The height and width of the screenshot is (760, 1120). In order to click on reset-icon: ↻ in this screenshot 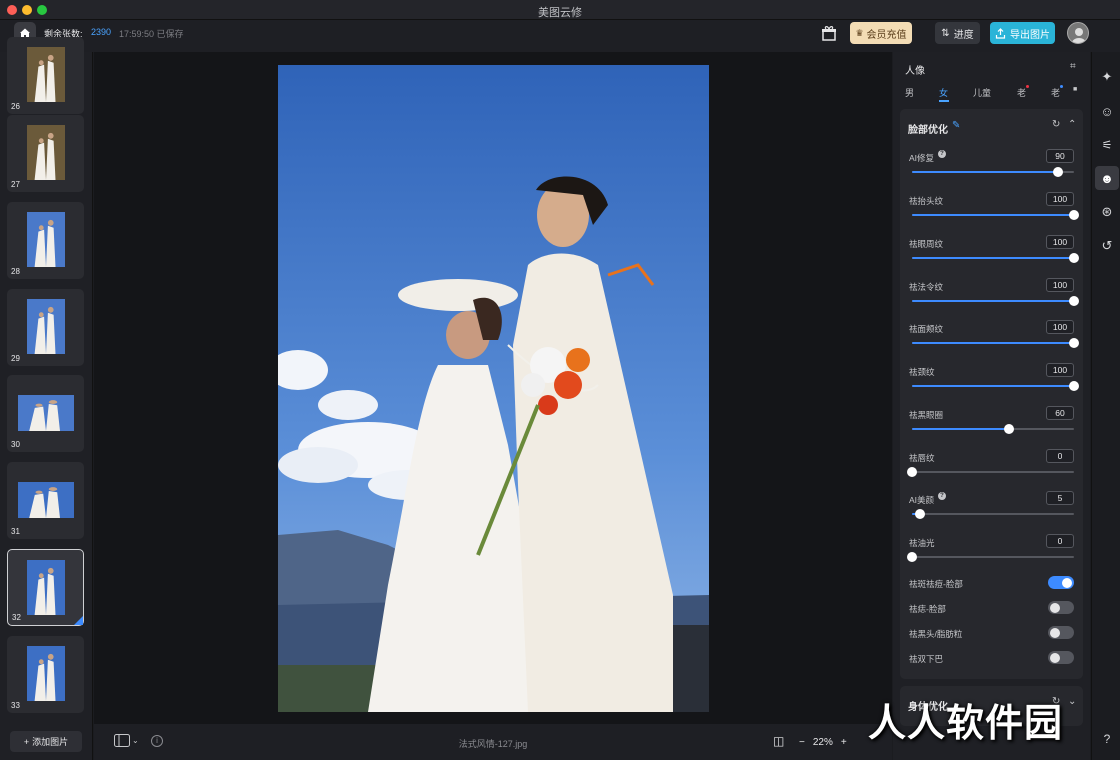, I will do `click(1056, 124)`.